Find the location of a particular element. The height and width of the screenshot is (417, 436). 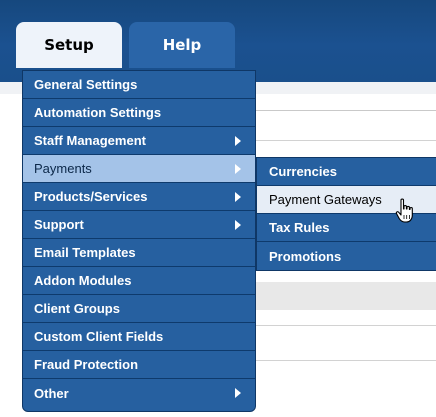

background-band is located at coordinates (345, 296).